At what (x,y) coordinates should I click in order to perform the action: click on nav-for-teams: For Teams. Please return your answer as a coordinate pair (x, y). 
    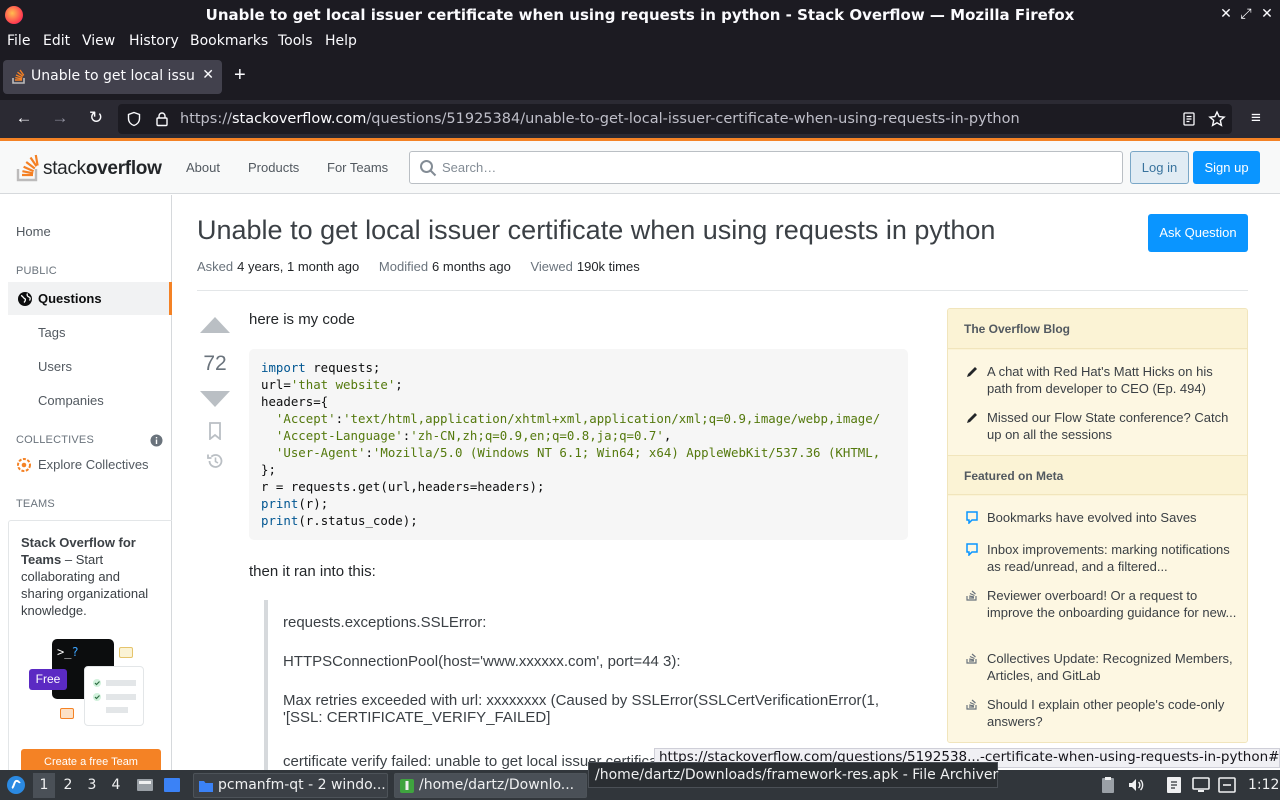
    Looking at the image, I should click on (357, 167).